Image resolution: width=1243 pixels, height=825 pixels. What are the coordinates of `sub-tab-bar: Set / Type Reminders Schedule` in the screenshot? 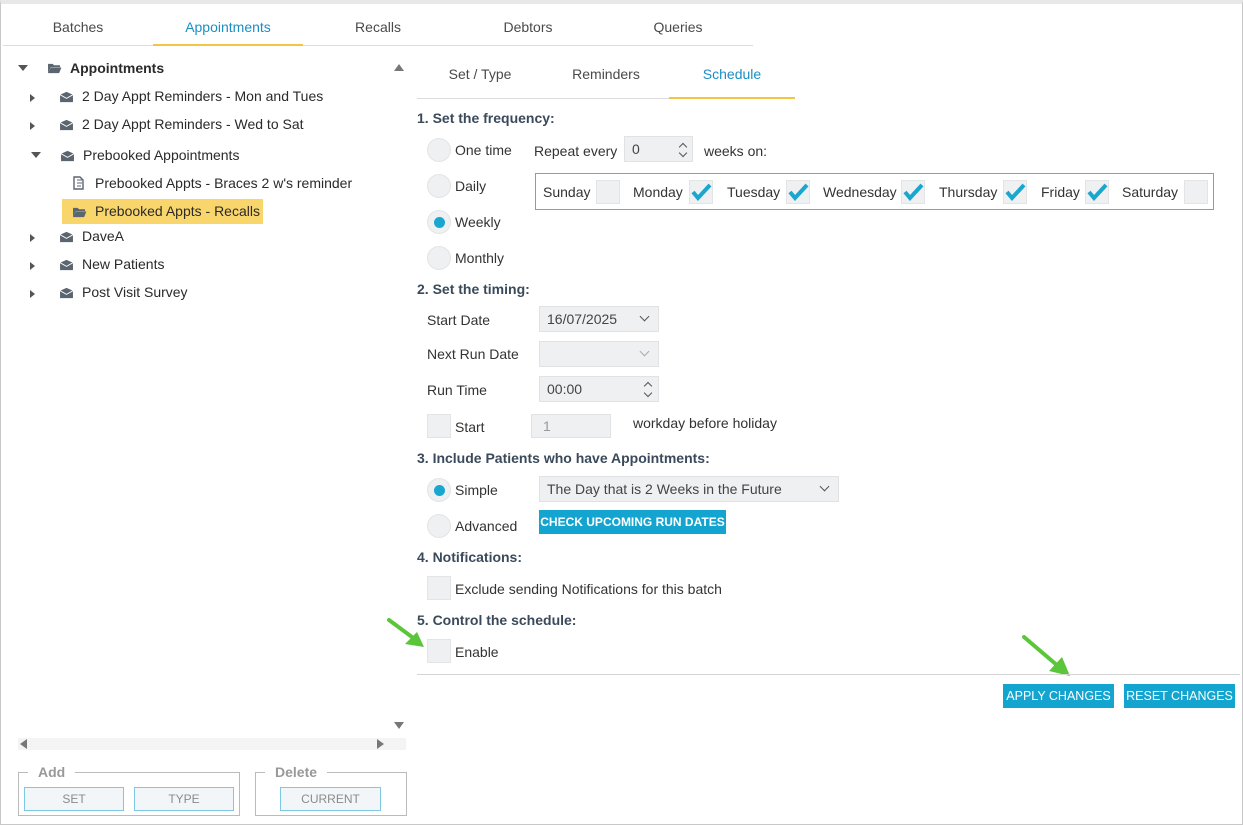 It's located at (606, 75).